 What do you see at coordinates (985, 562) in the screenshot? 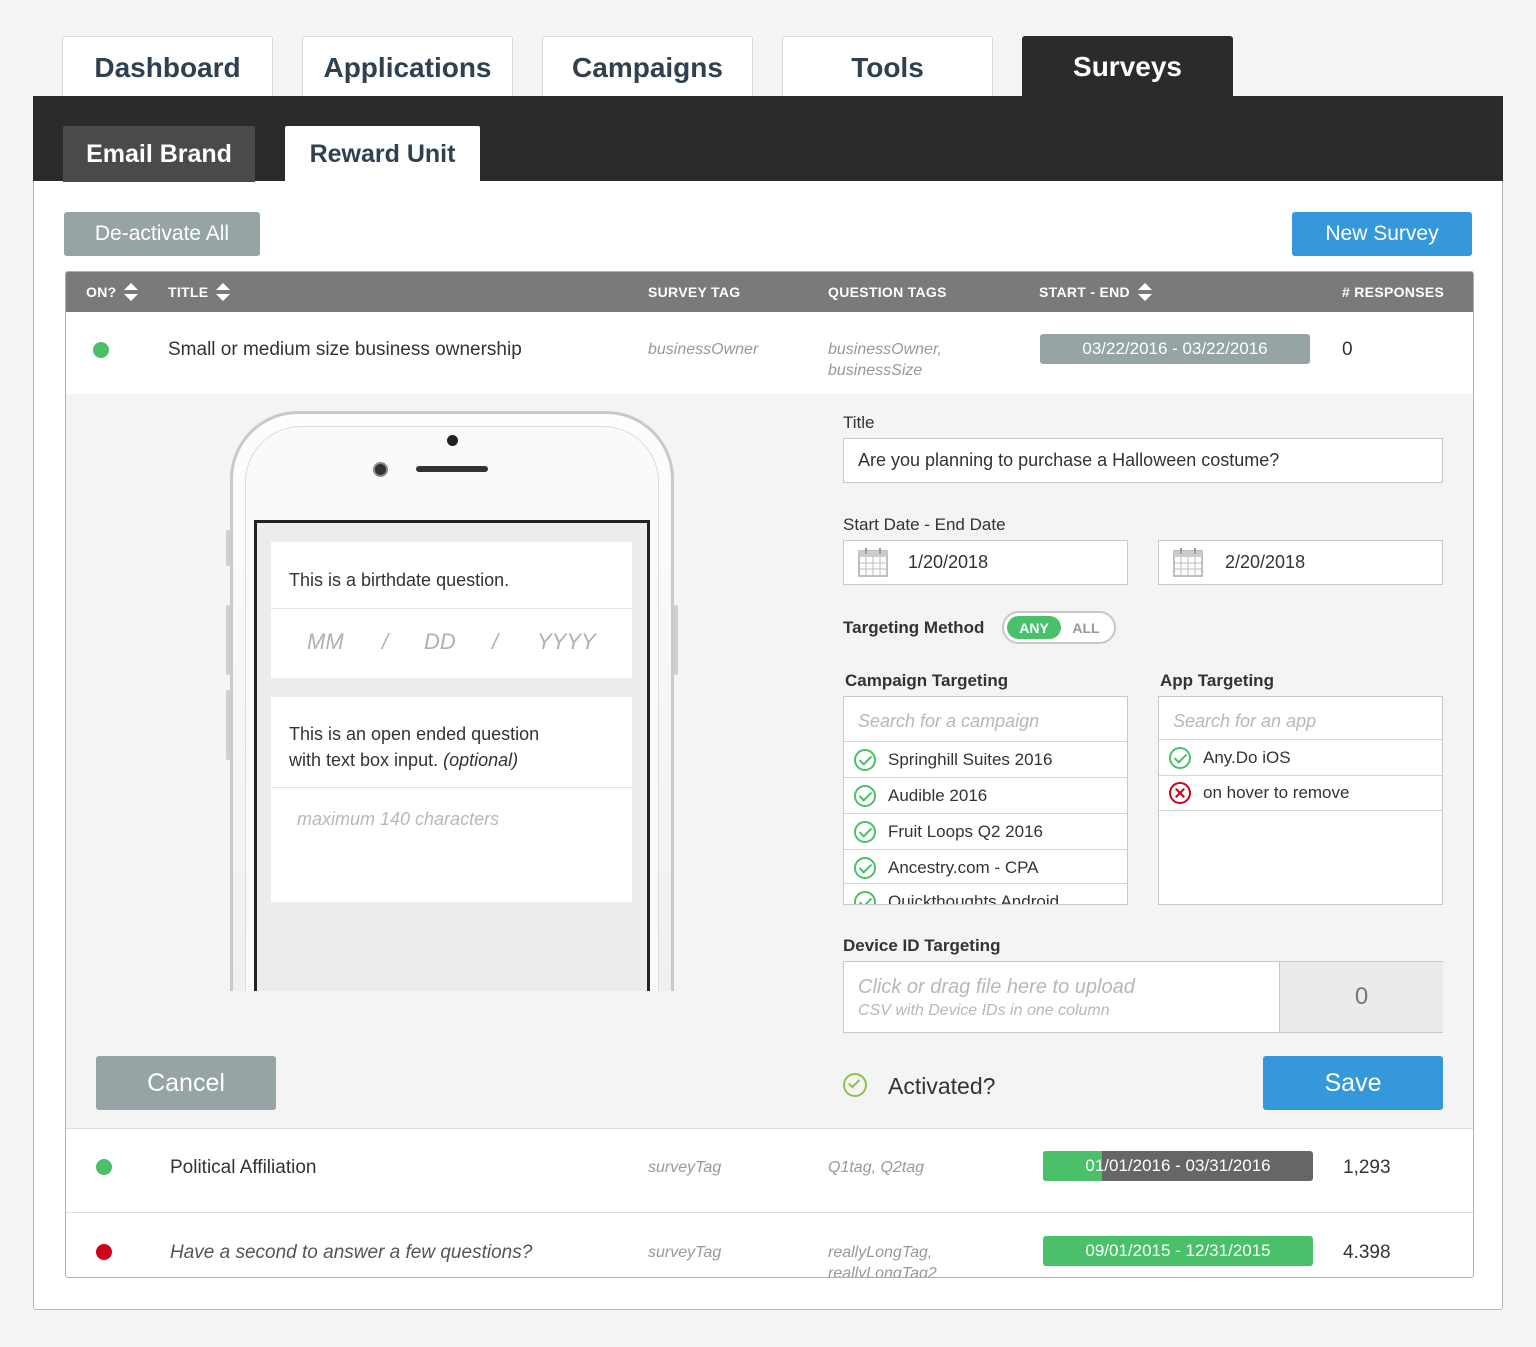
I see `start-date-input: 1/20/2018` at bounding box center [985, 562].